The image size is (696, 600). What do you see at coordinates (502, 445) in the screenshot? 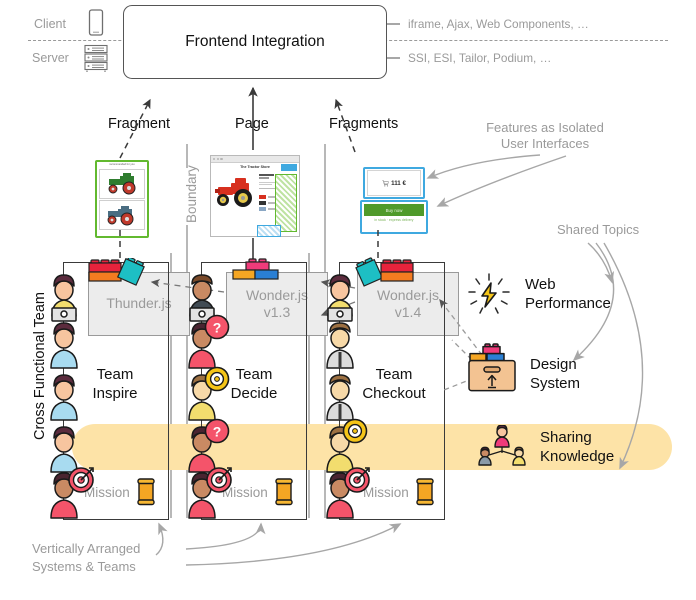
I see `people-group-icon` at bounding box center [502, 445].